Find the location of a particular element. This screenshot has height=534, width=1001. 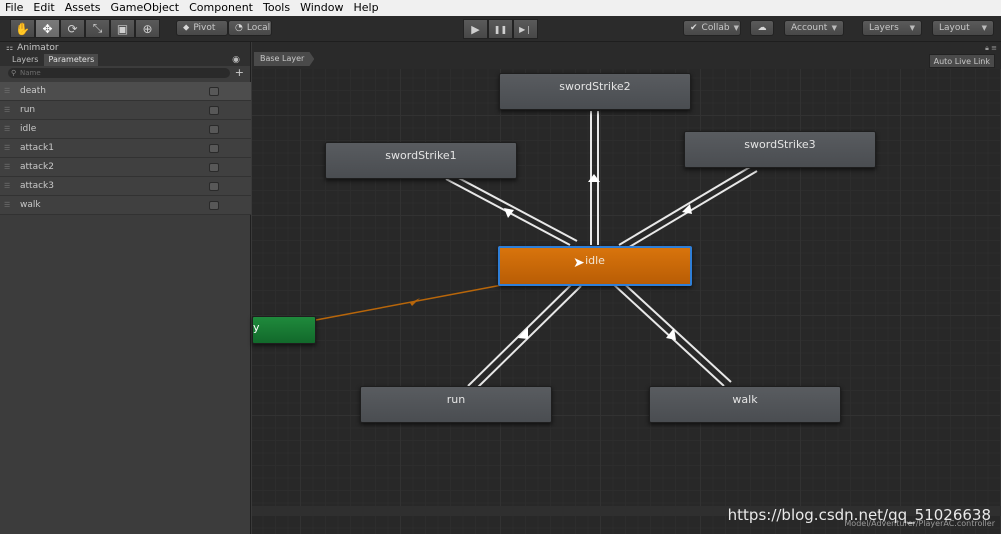

menu-tools: Tools is located at coordinates (276, 8).